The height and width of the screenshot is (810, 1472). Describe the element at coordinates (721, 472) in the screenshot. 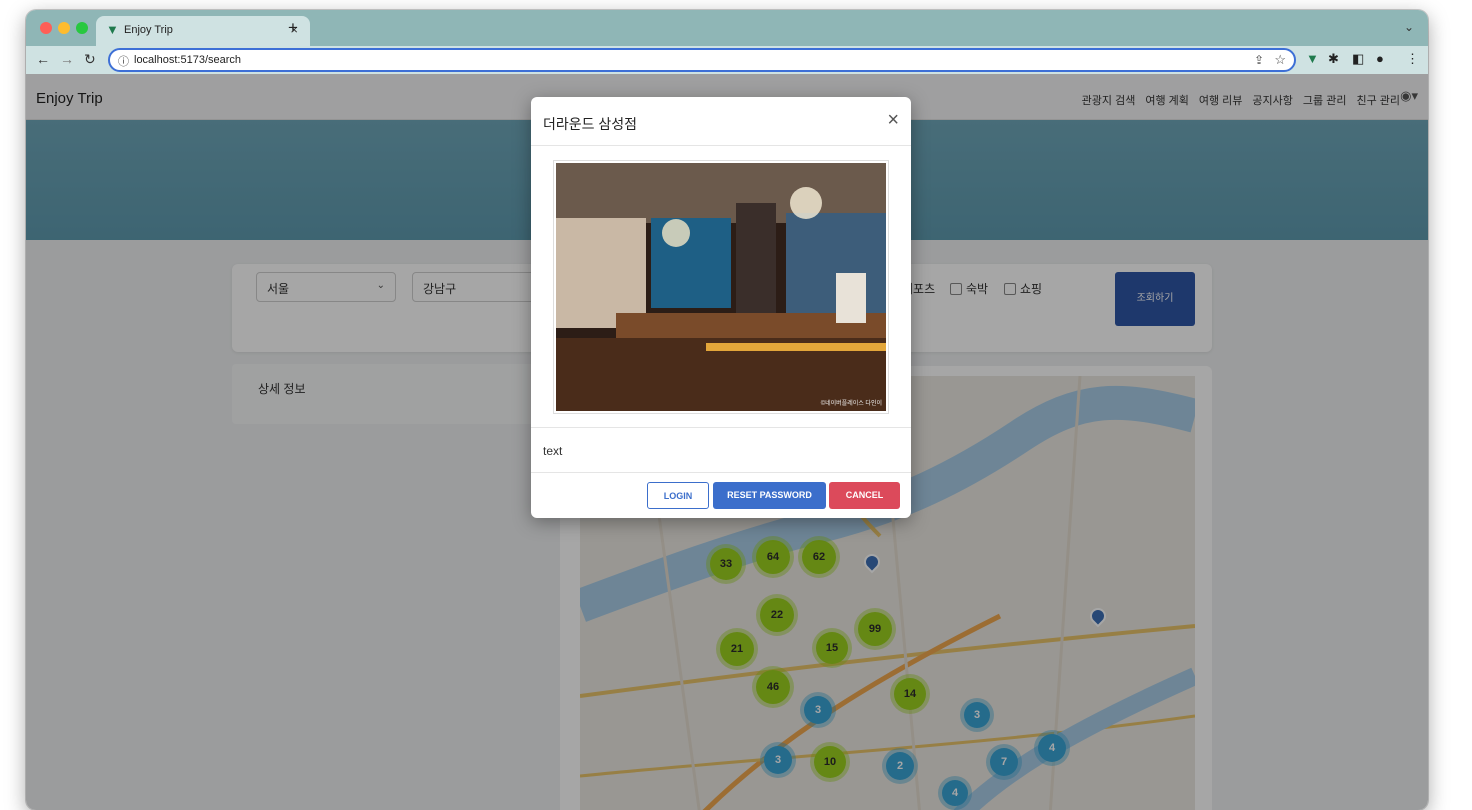

I see `modal-footer-divider` at that location.